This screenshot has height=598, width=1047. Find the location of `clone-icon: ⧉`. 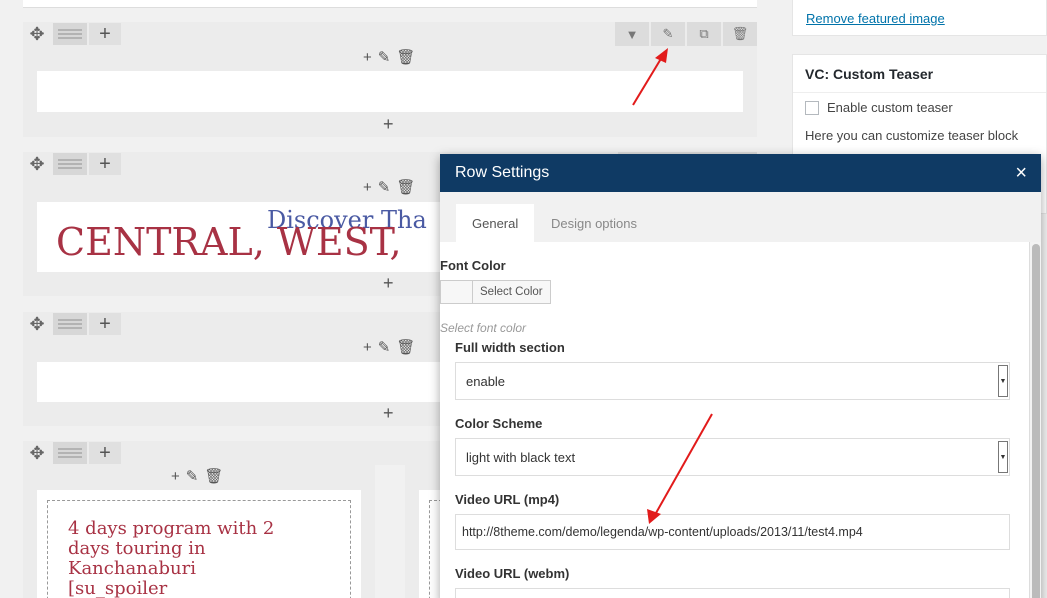

clone-icon: ⧉ is located at coordinates (704, 34).